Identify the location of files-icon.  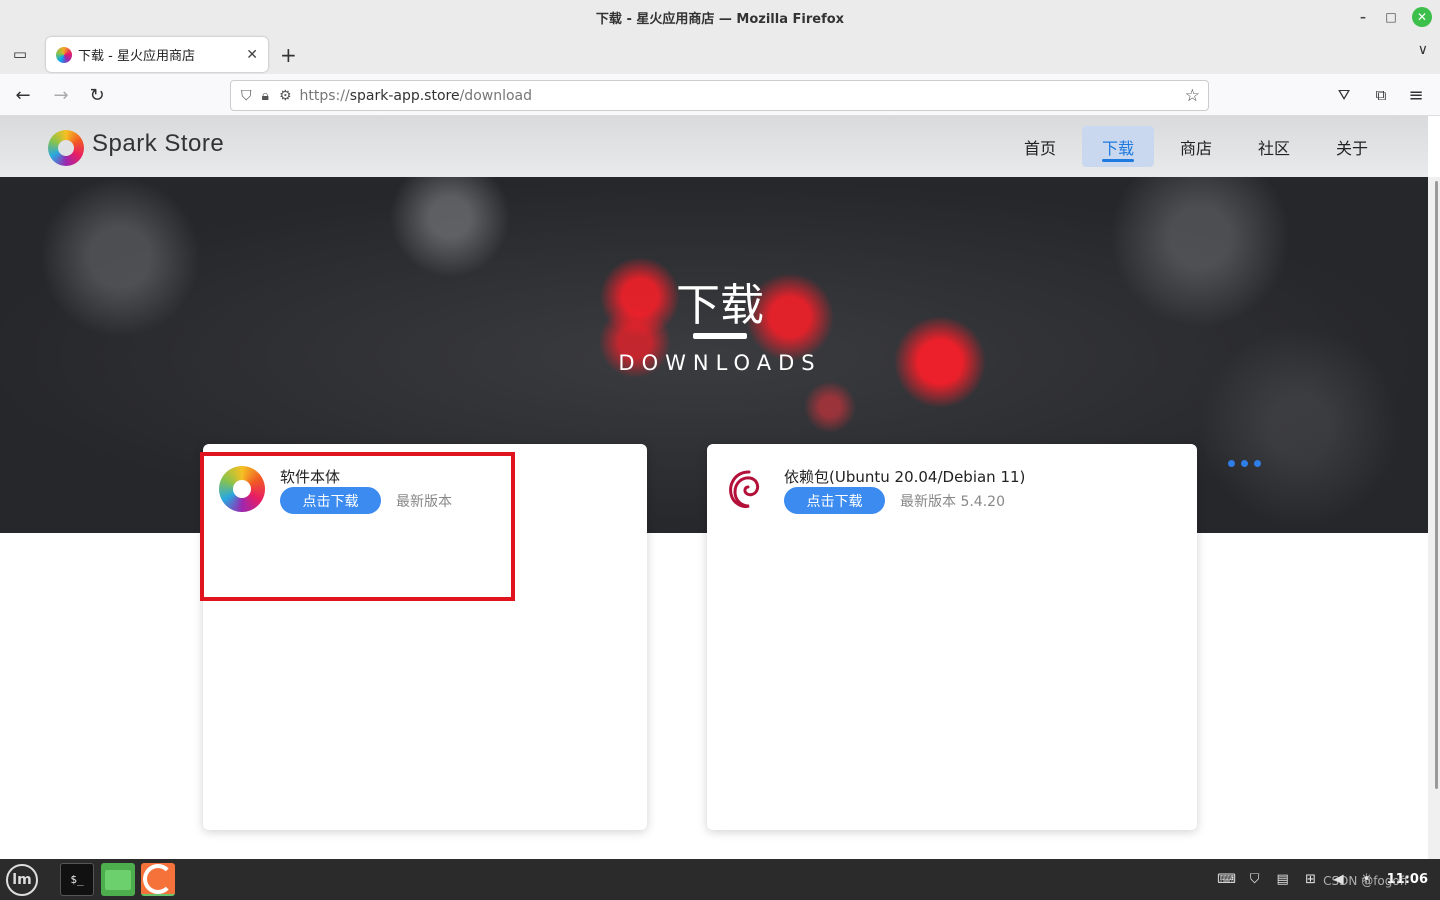
(118, 879).